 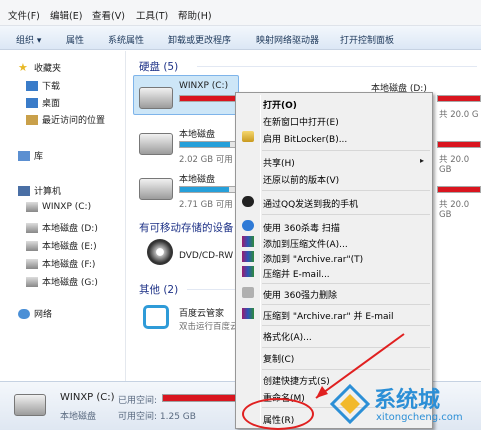 What do you see at coordinates (58, 207) in the screenshot?
I see `nav-drive-c: WINXP (C:)` at bounding box center [58, 207].